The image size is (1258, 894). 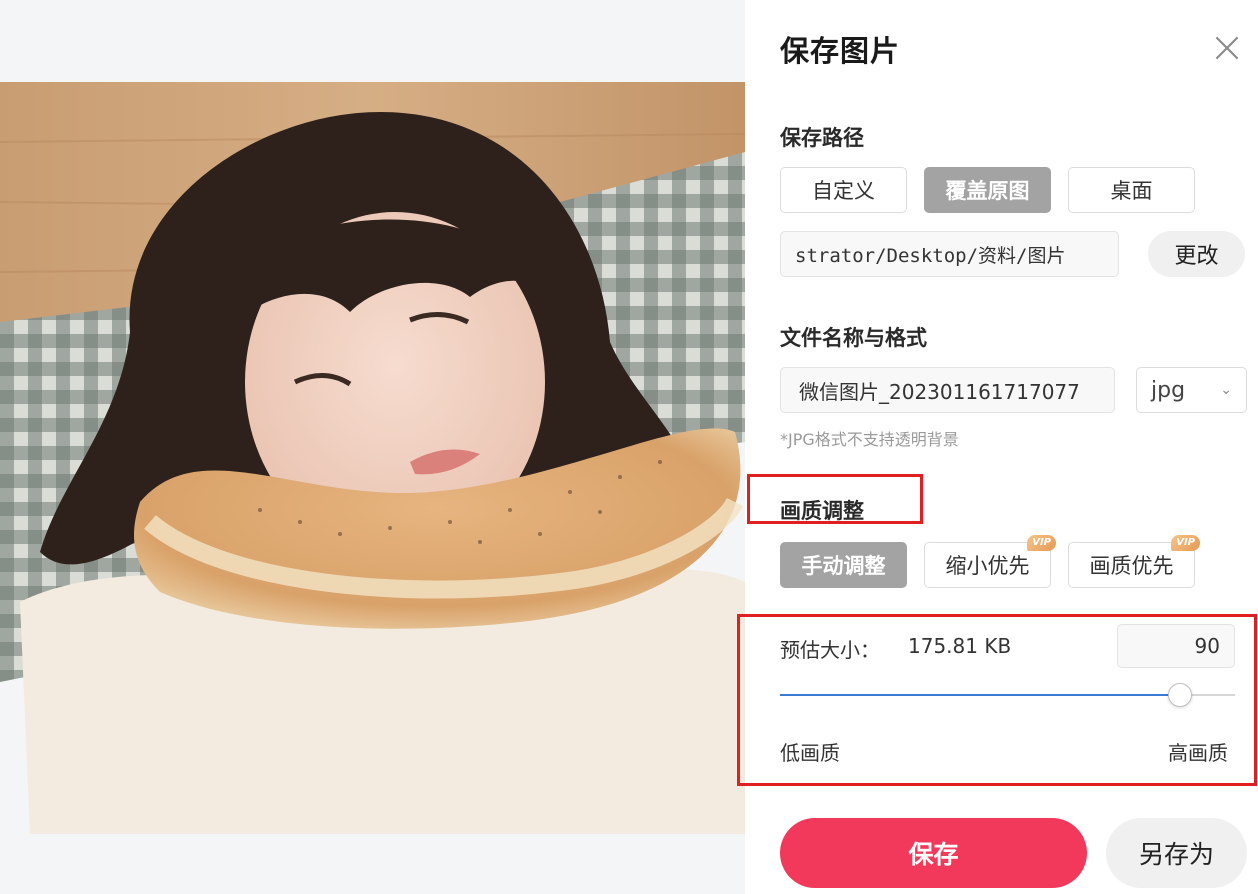 What do you see at coordinates (1227, 48) in the screenshot?
I see `close-icon` at bounding box center [1227, 48].